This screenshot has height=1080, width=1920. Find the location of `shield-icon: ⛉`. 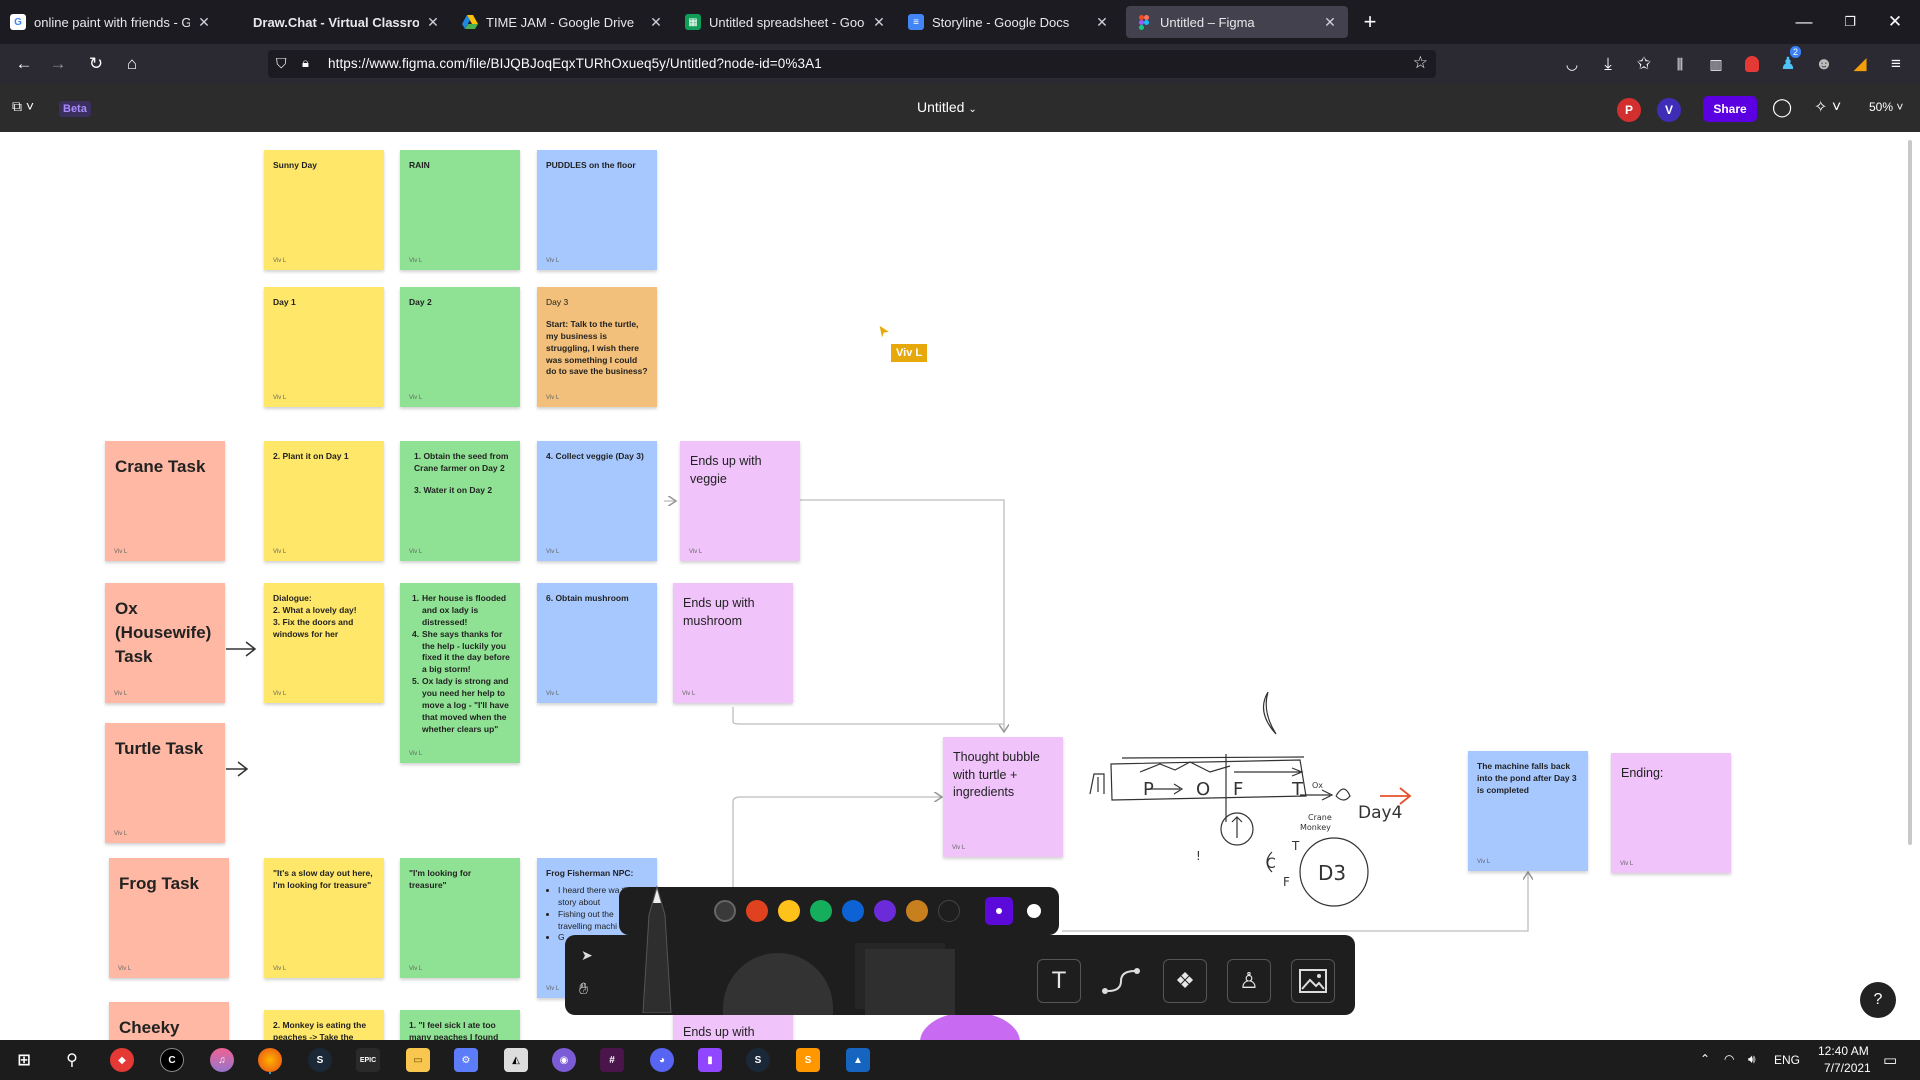

shield-icon: ⛉ is located at coordinates (281, 63).